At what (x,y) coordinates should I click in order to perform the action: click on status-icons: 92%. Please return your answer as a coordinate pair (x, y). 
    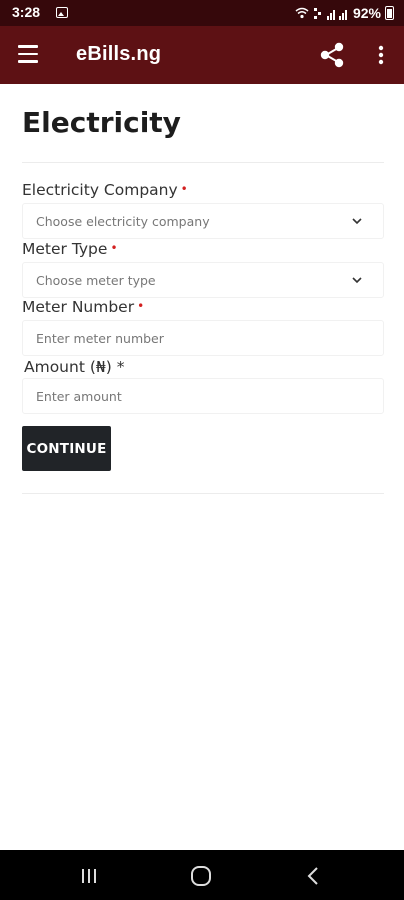
    Looking at the image, I should click on (344, 13).